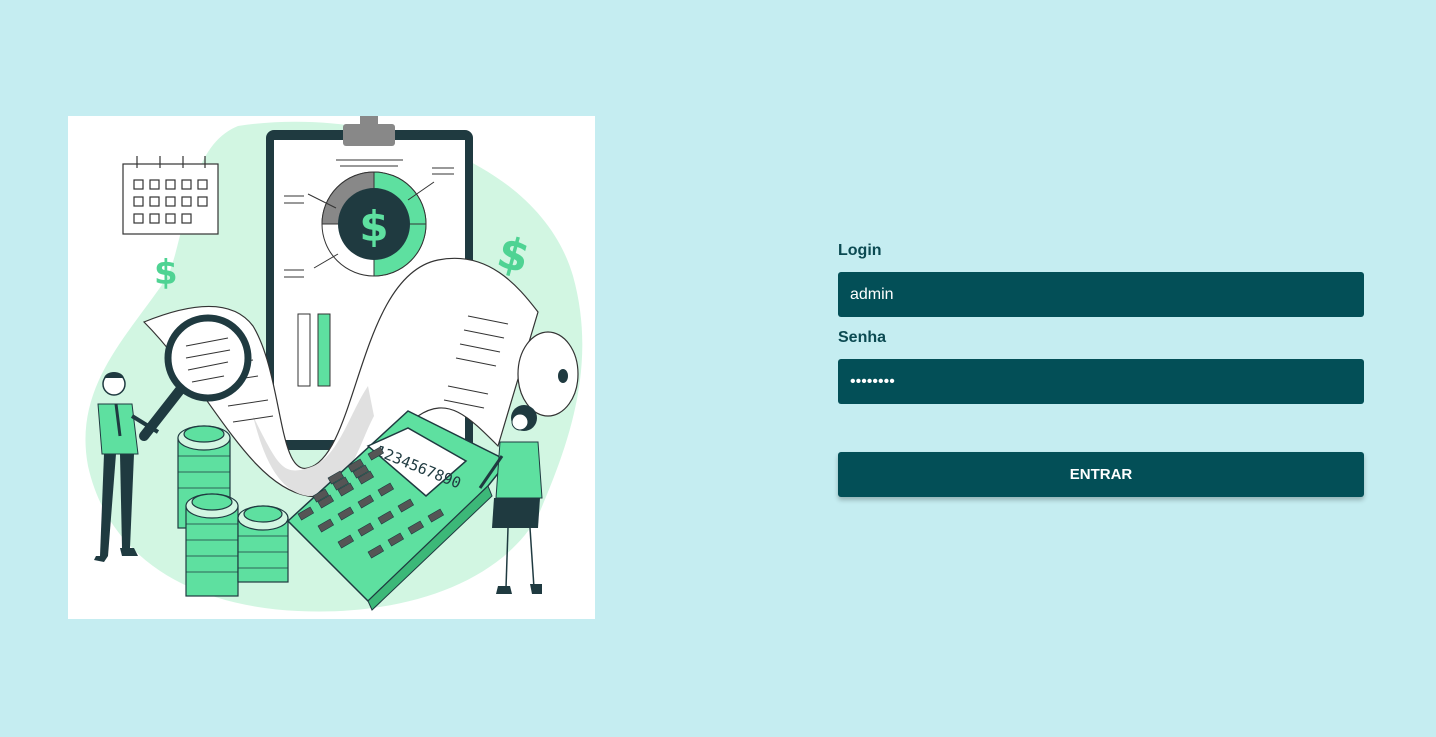 The image size is (1436, 737). What do you see at coordinates (170, 195) in the screenshot?
I see `calendar-icon` at bounding box center [170, 195].